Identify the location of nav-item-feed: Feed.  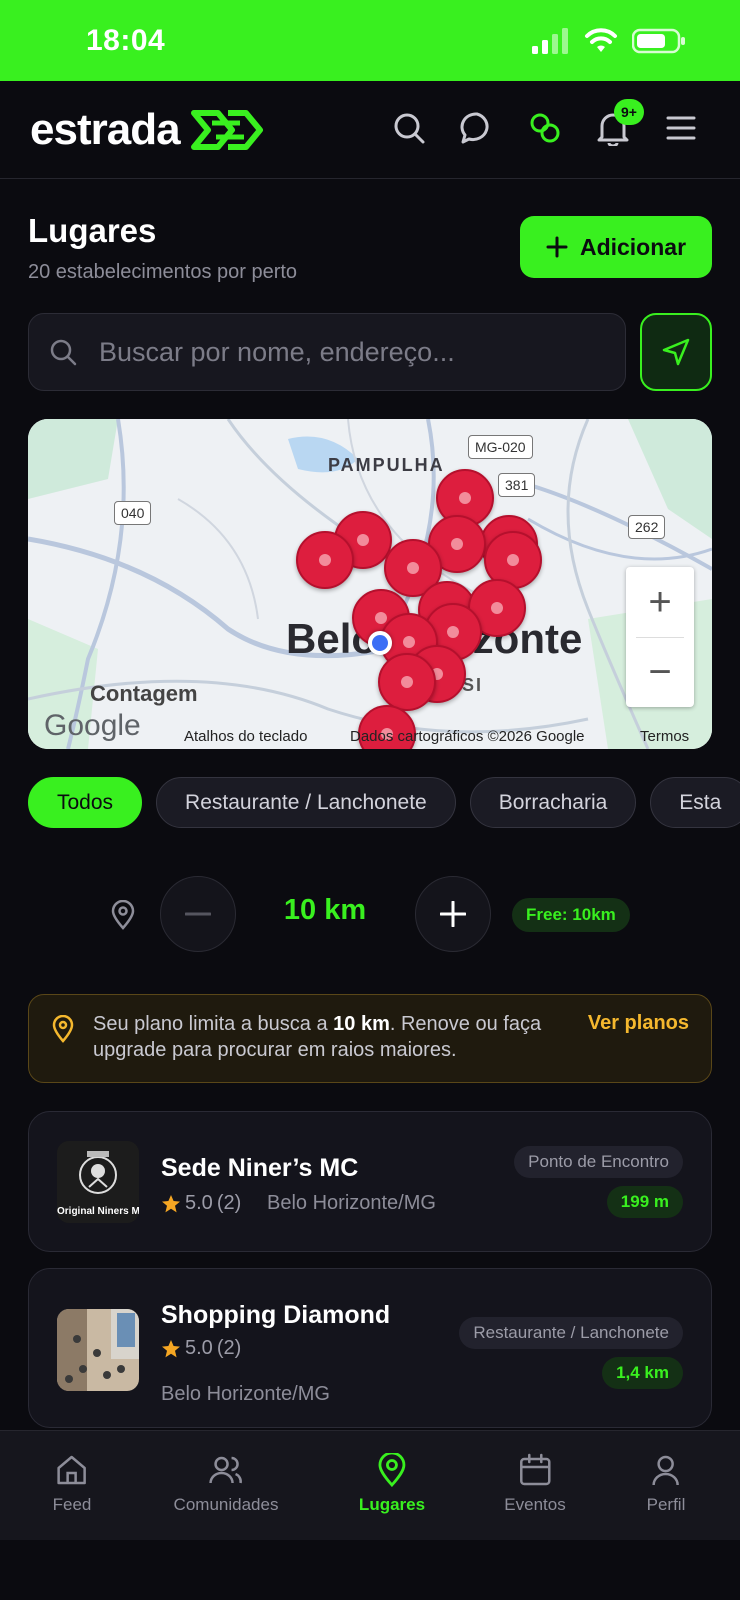
(72, 1484).